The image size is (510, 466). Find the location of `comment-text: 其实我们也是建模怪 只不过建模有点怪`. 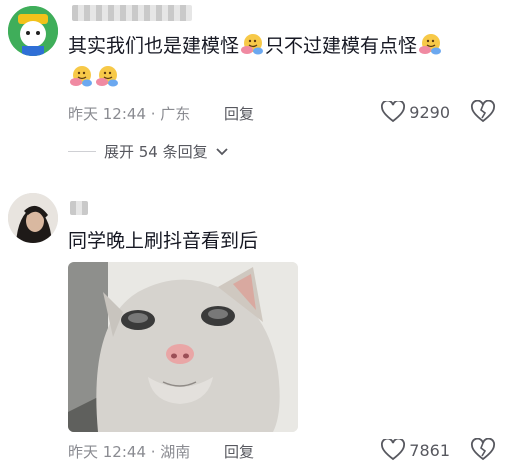

comment-text: 其实我们也是建模怪 只不过建模有点怪 is located at coordinates (255, 46).